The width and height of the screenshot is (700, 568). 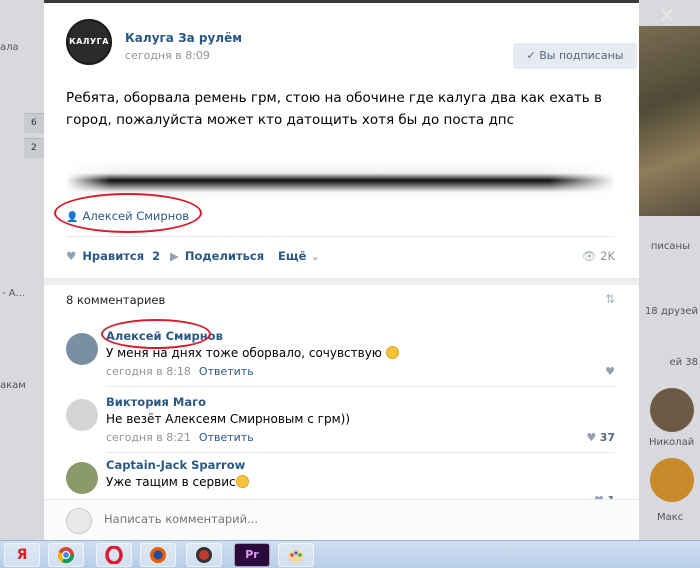 I want to click on subscribed-button: ✓ Вы подписаны, so click(x=575, y=56).